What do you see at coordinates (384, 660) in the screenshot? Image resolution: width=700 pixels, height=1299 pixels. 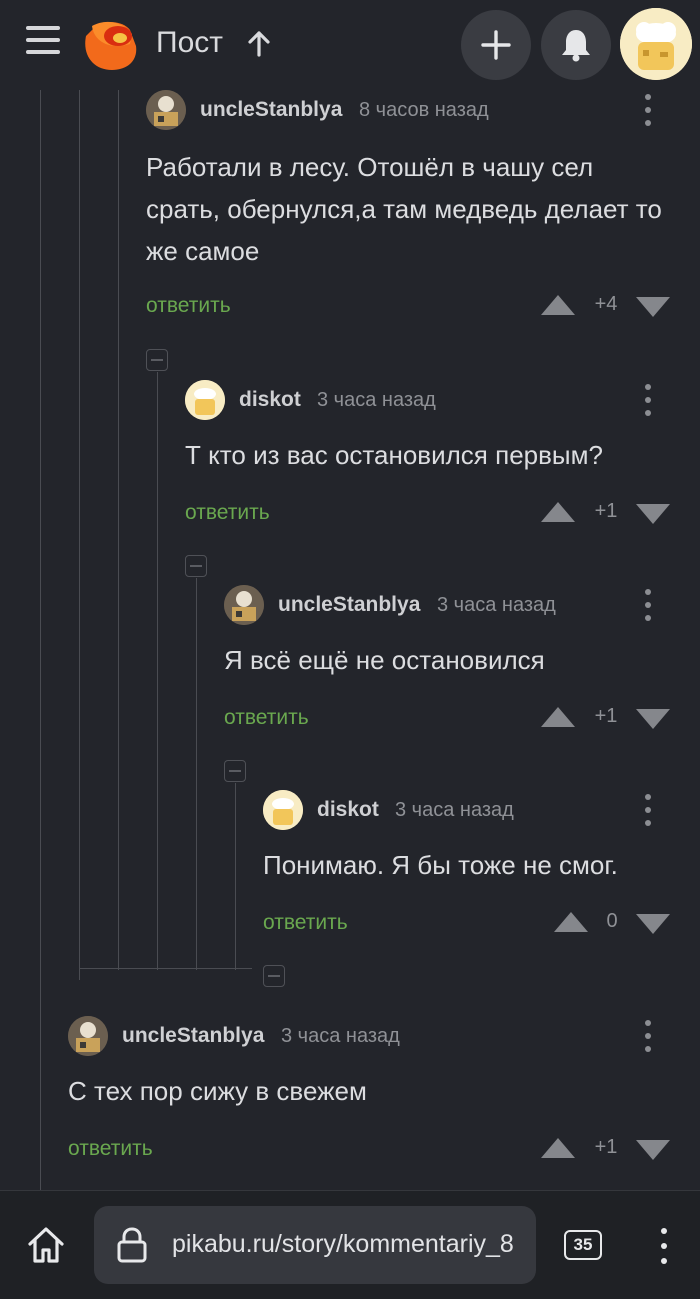 I see `comment-text: Я всё ещё не остановился` at bounding box center [384, 660].